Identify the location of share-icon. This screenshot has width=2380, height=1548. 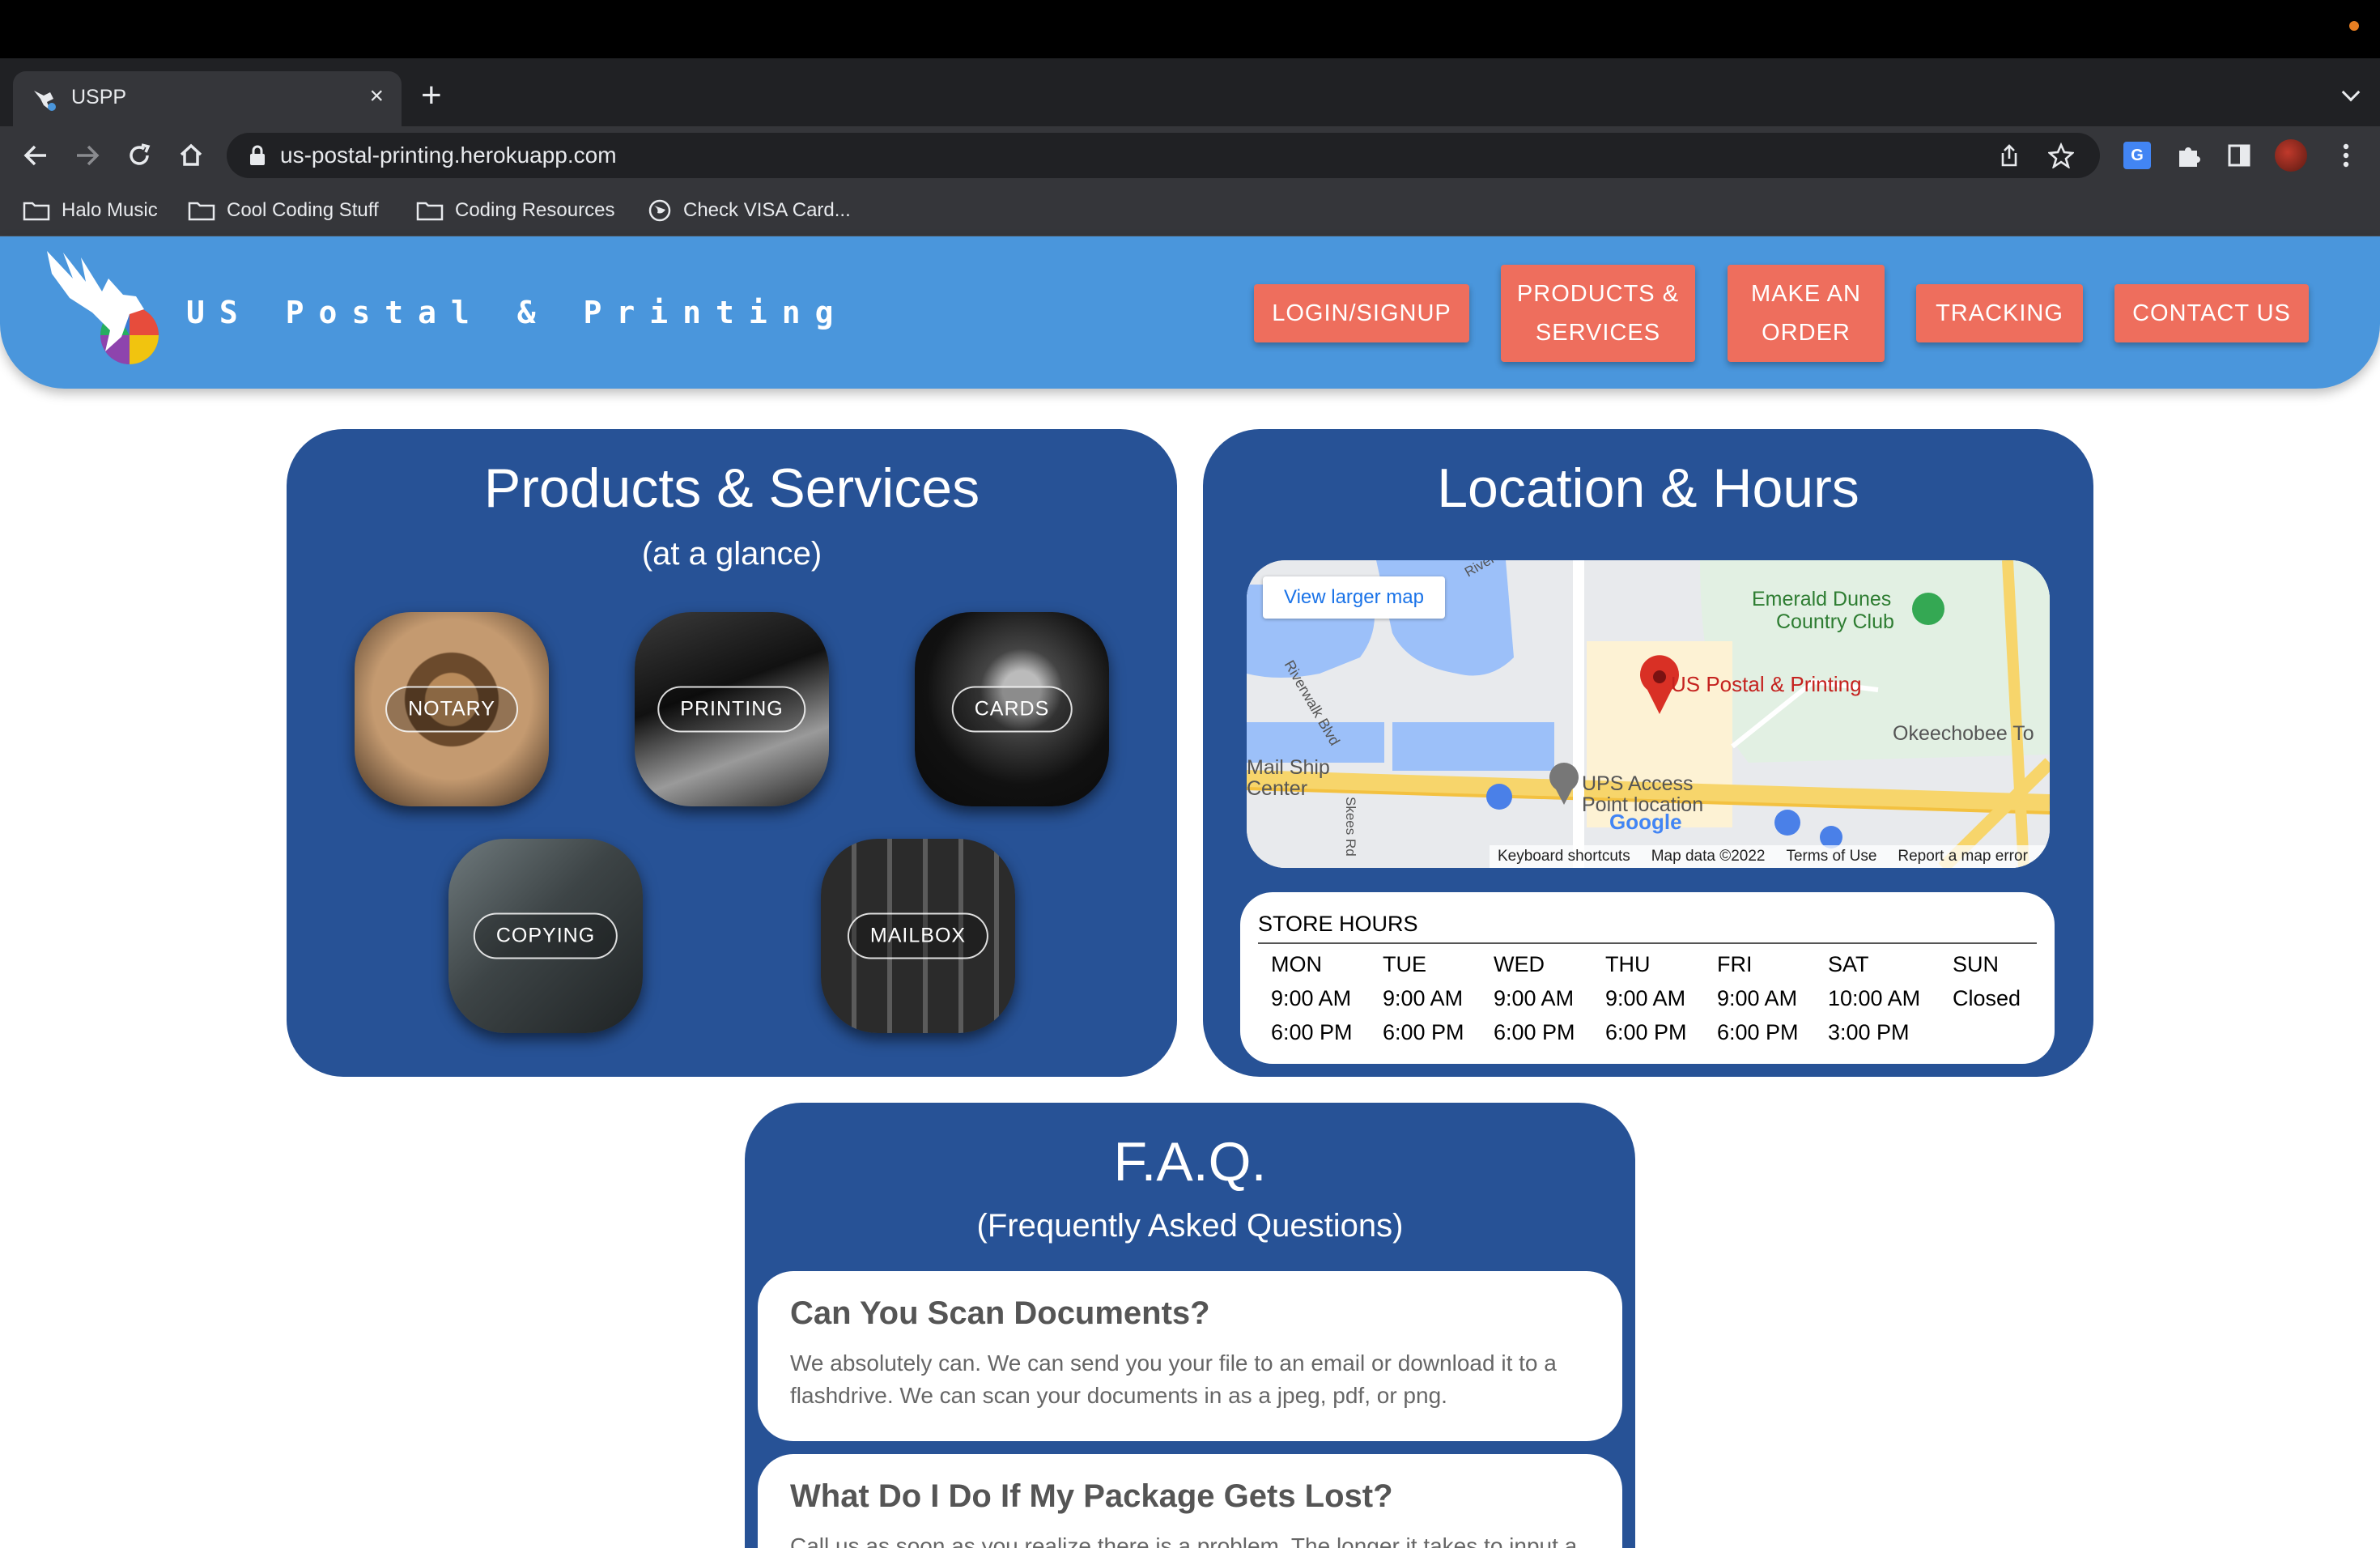
(2010, 156).